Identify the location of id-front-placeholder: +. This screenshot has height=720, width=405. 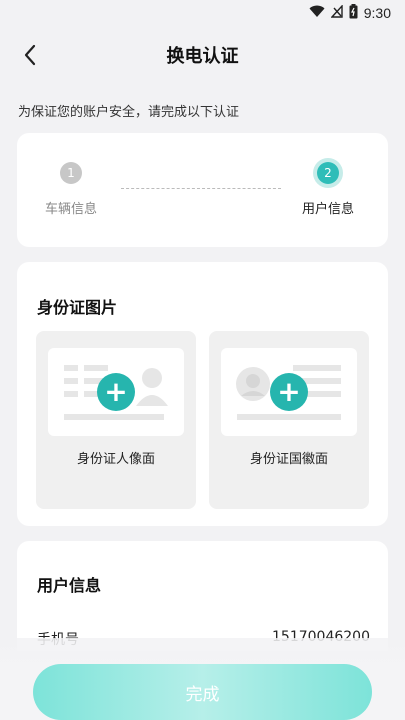
(116, 392).